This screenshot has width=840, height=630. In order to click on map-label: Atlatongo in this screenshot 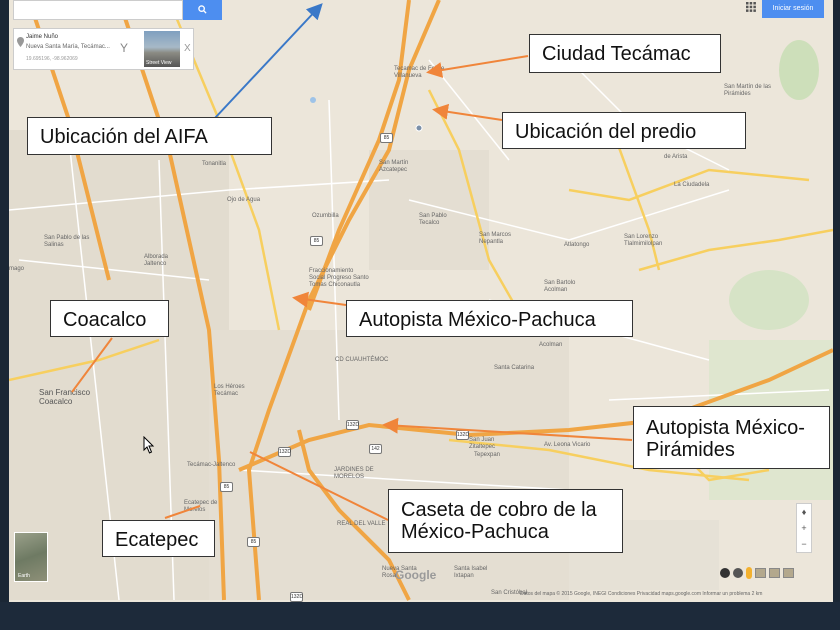, I will do `click(577, 245)`.